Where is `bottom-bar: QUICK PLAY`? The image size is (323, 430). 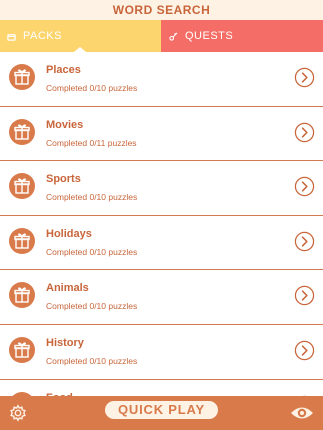
bottom-bar: QUICK PLAY is located at coordinates (161, 413).